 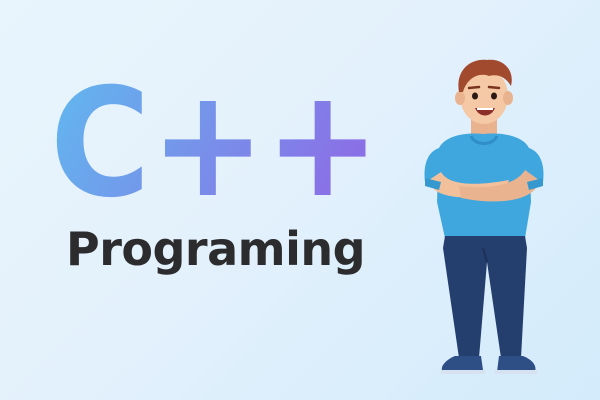 What do you see at coordinates (516, 364) in the screenshot?
I see `right-shoe` at bounding box center [516, 364].